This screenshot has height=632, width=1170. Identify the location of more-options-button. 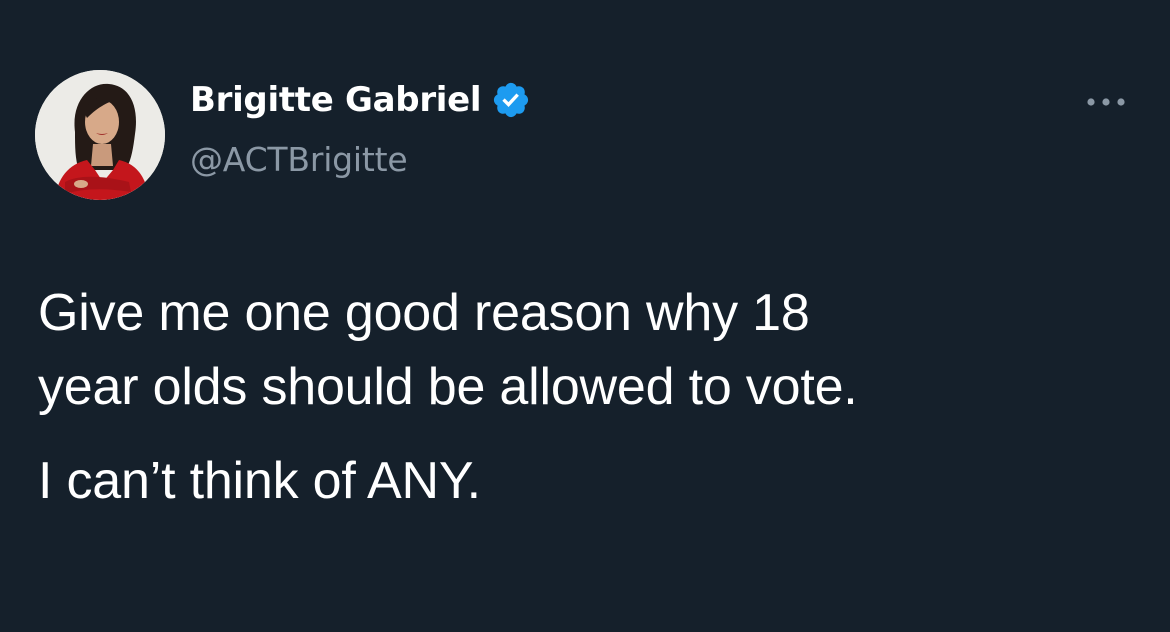
(1106, 102).